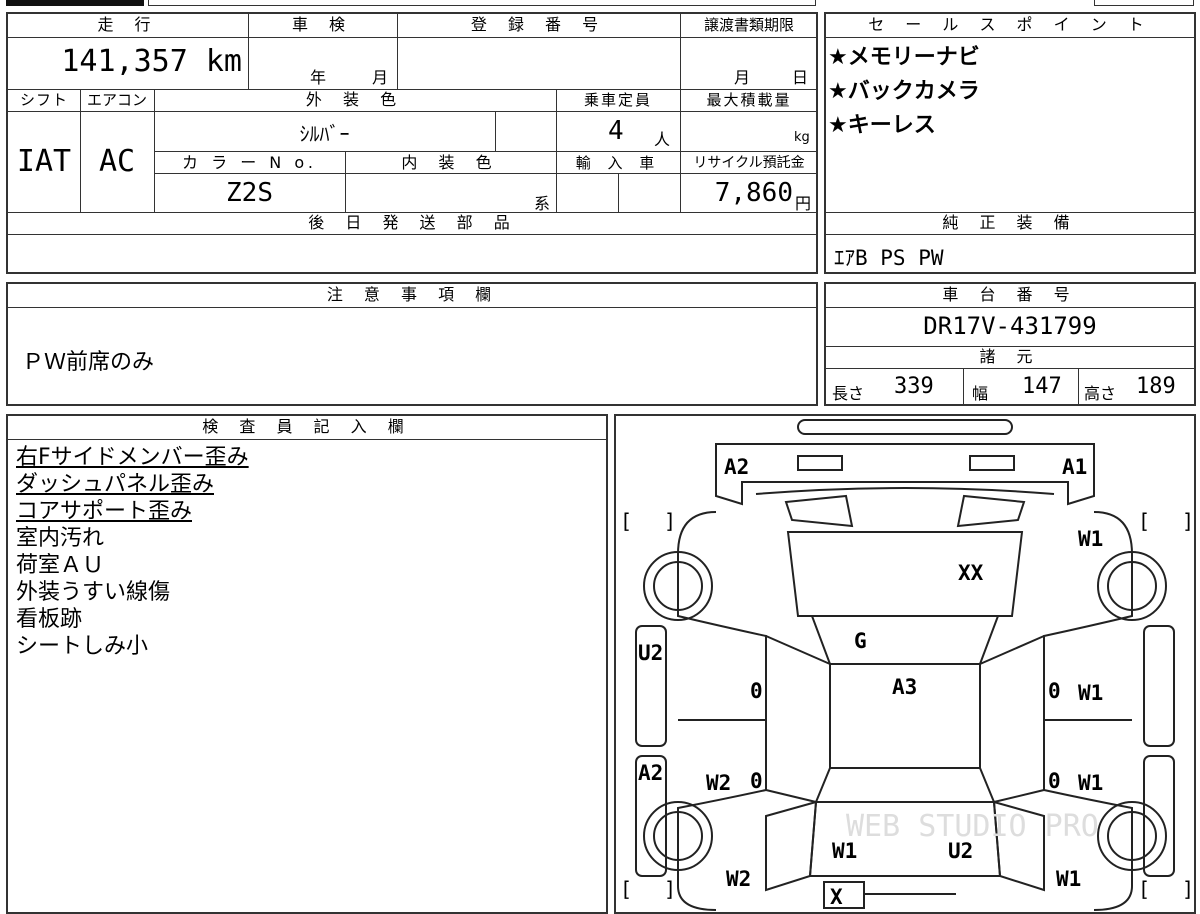 This screenshot has width=1200, height=914. Describe the element at coordinates (802, 137) in the screenshot. I see `max-load-unit: kg` at that location.